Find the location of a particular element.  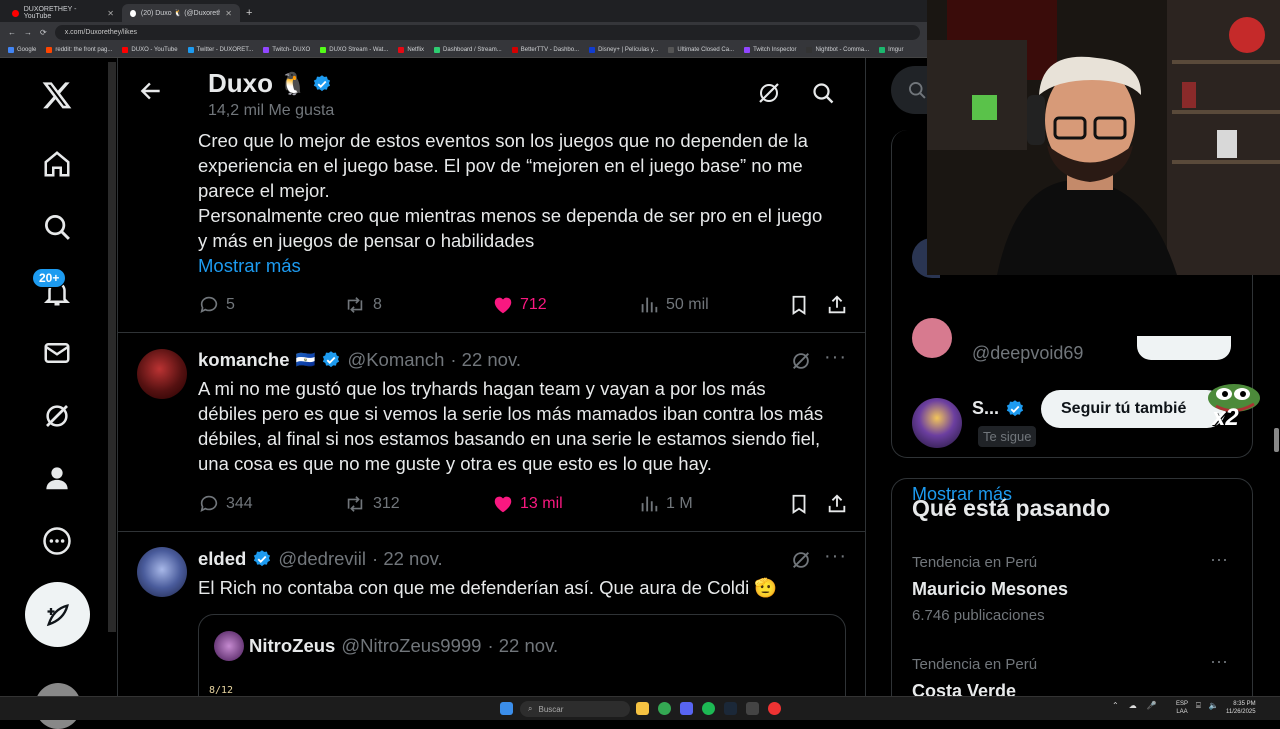

show-more-link: Mostrar más is located at coordinates (528, 265).